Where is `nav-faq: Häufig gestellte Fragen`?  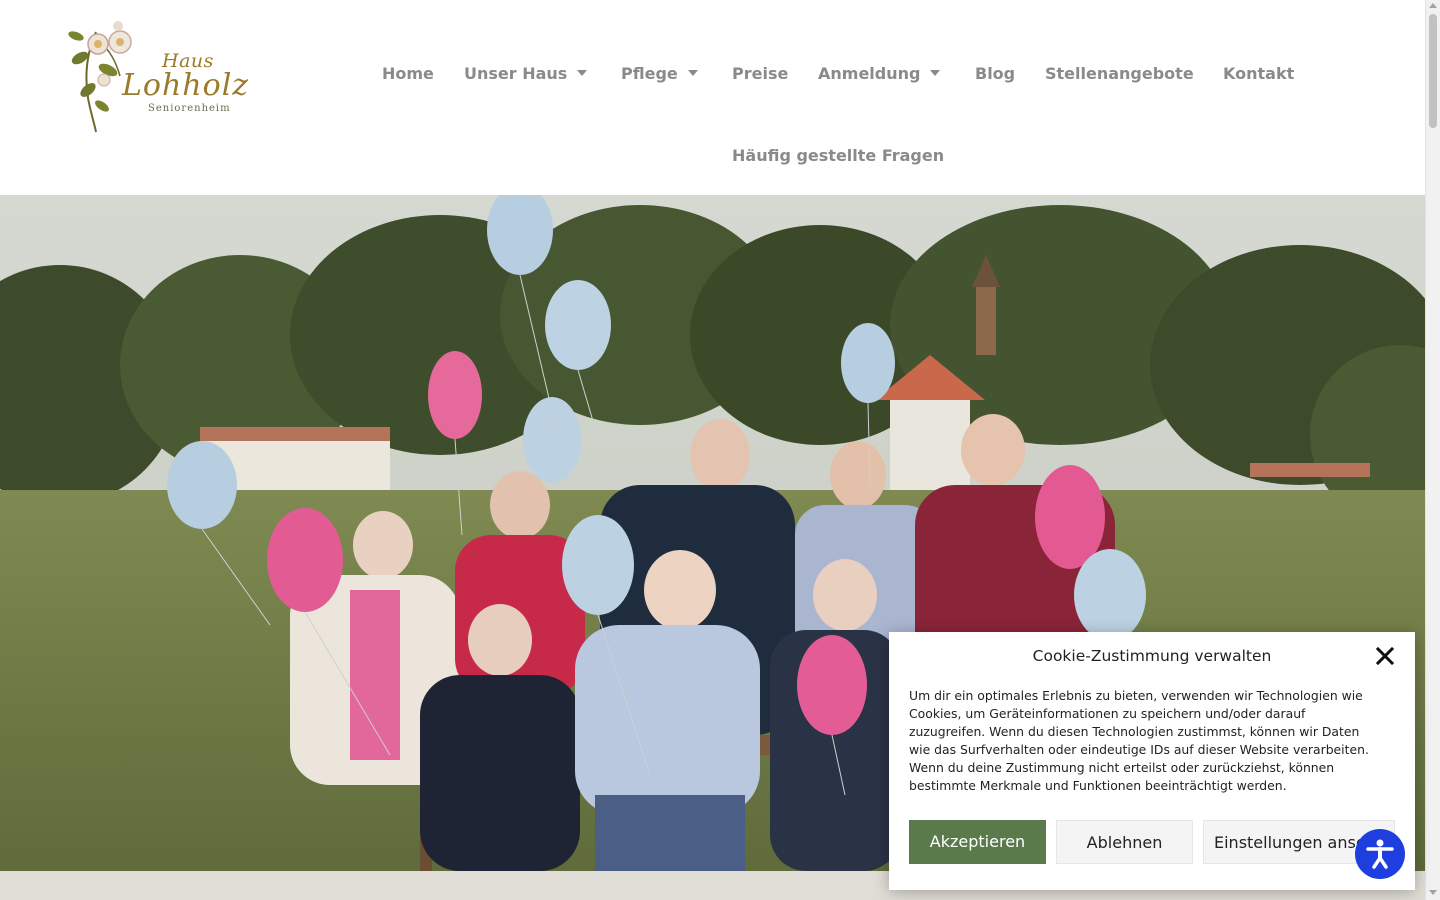 nav-faq: Häufig gestellte Fragen is located at coordinates (838, 156).